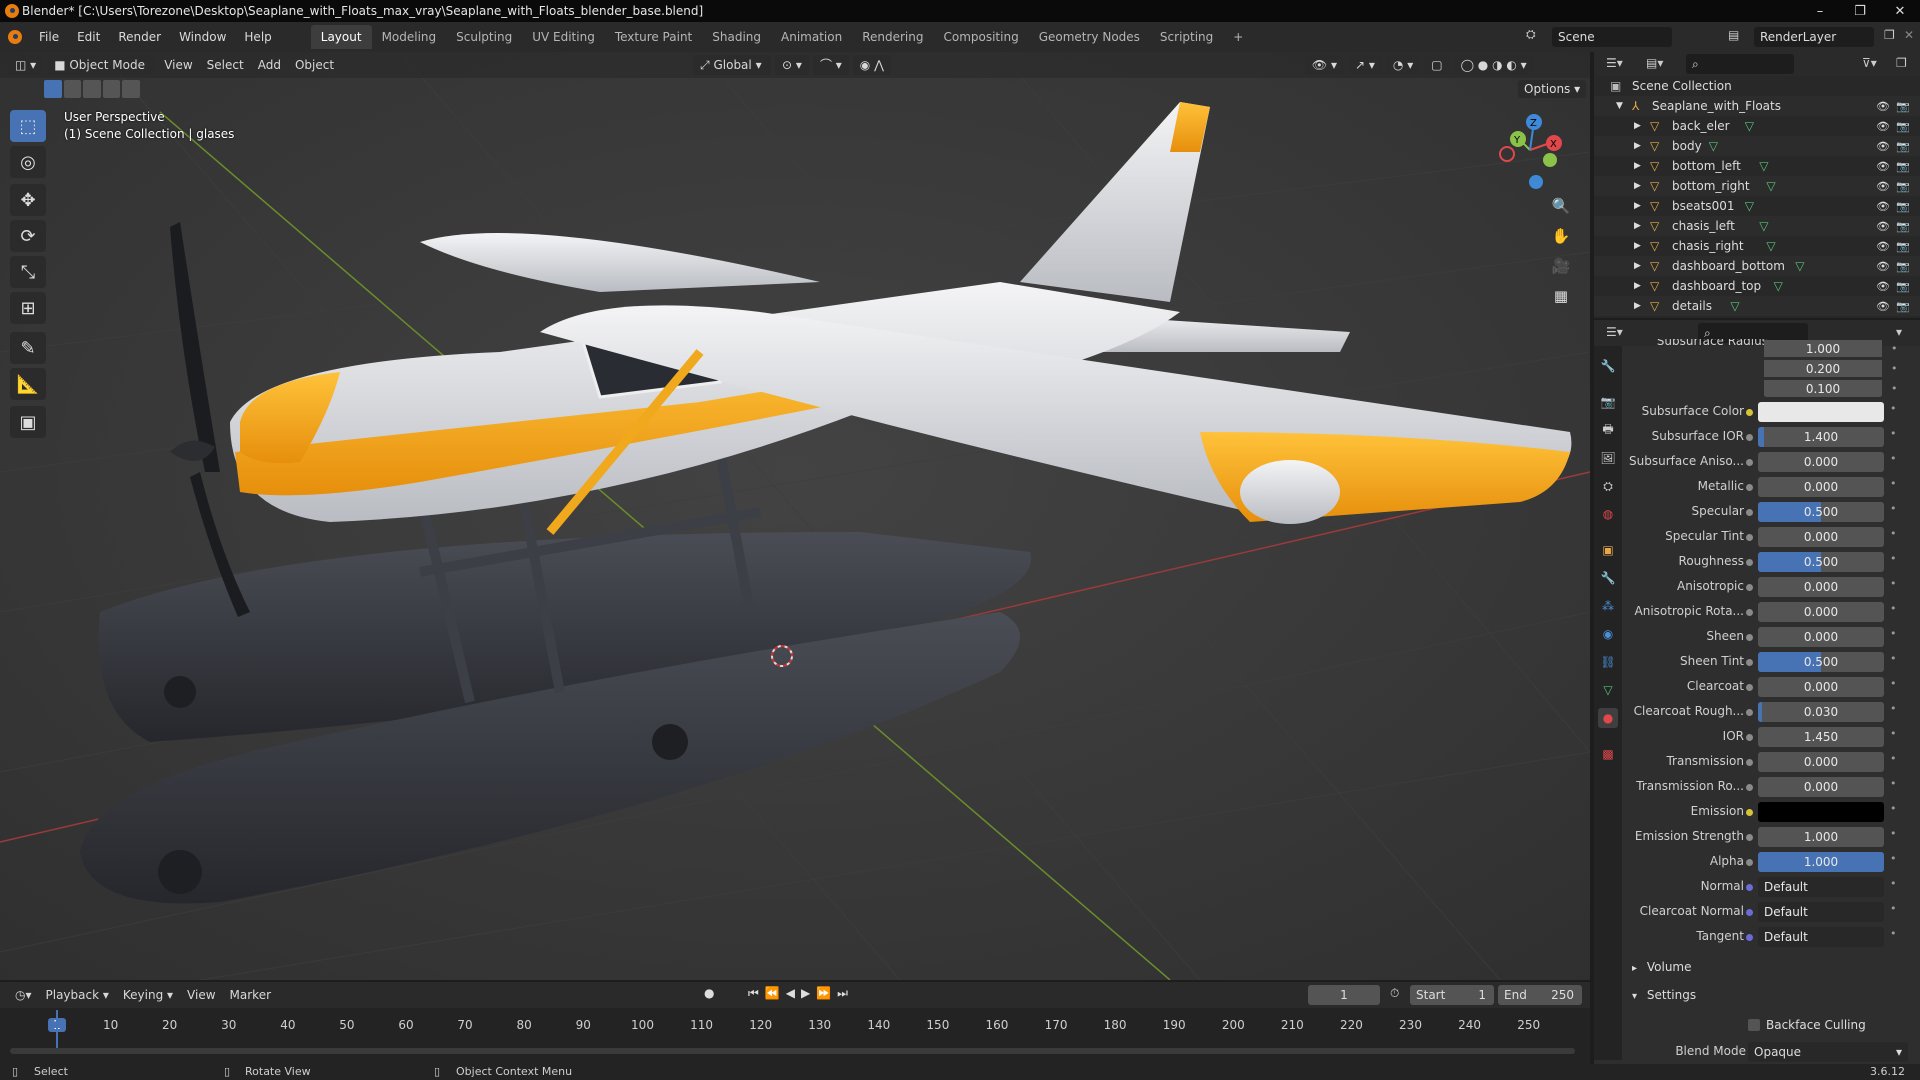 The width and height of the screenshot is (1920, 1080). I want to click on cursor-tool-icon: ◎, so click(28, 162).